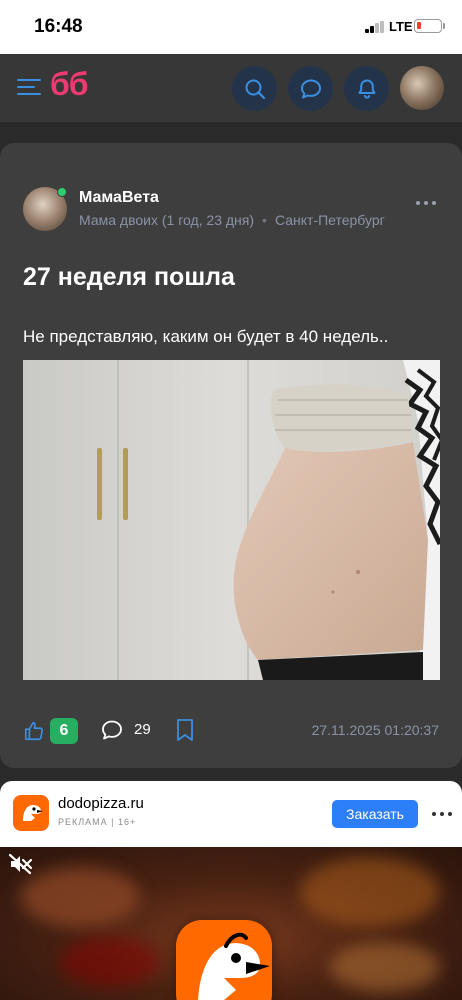 This screenshot has width=462, height=1000. What do you see at coordinates (29, 87) in the screenshot?
I see `menu-icon` at bounding box center [29, 87].